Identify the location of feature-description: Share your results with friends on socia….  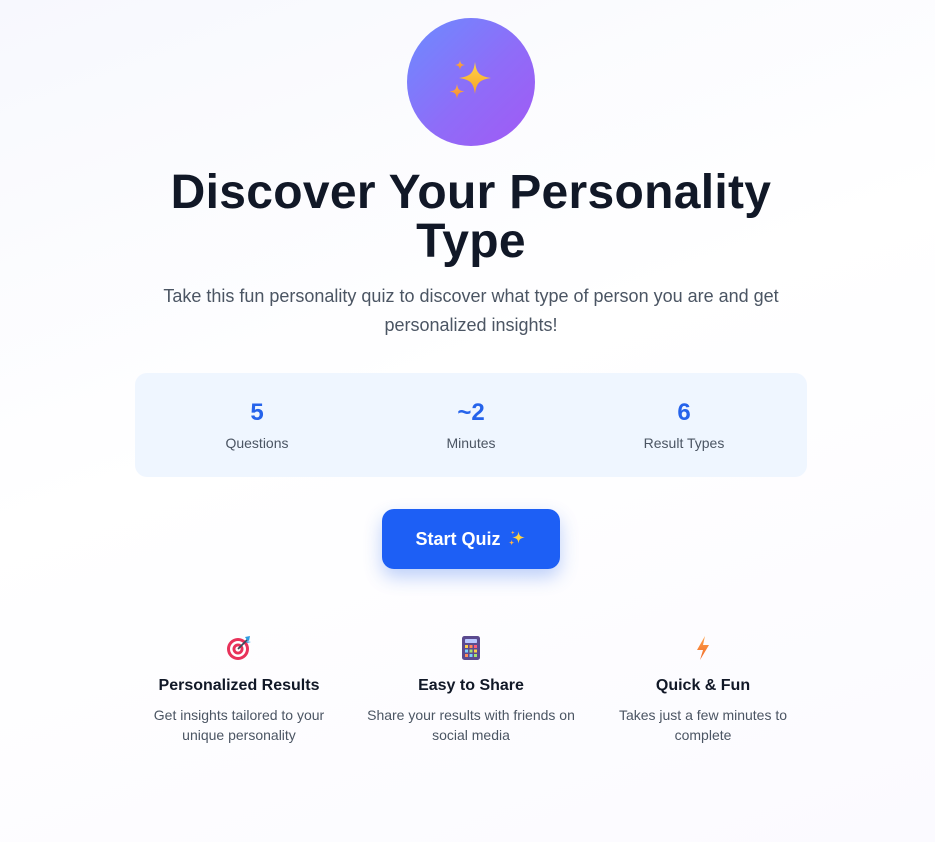
(471, 725).